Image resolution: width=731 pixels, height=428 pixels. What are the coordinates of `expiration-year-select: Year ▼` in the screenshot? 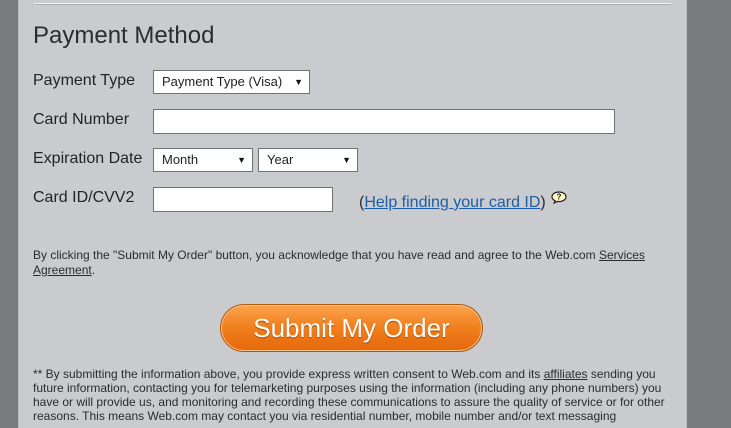 It's located at (308, 160).